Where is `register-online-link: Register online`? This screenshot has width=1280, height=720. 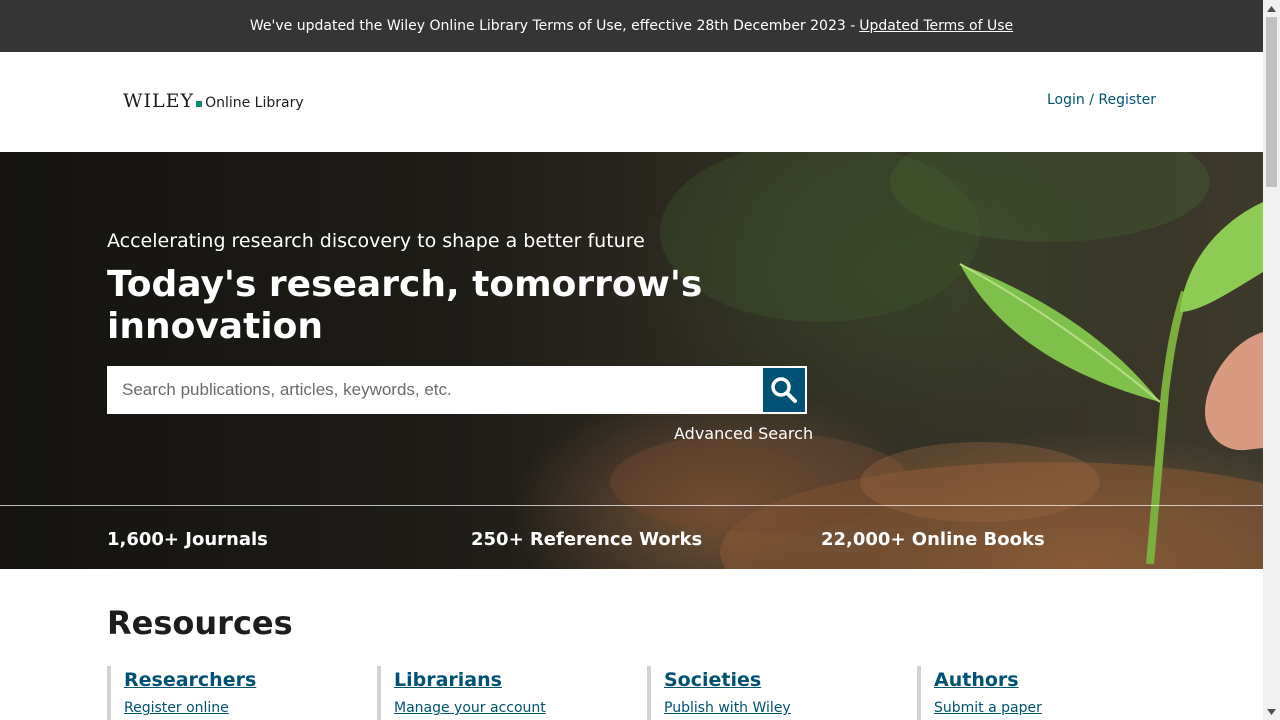 register-online-link: Register online is located at coordinates (240, 708).